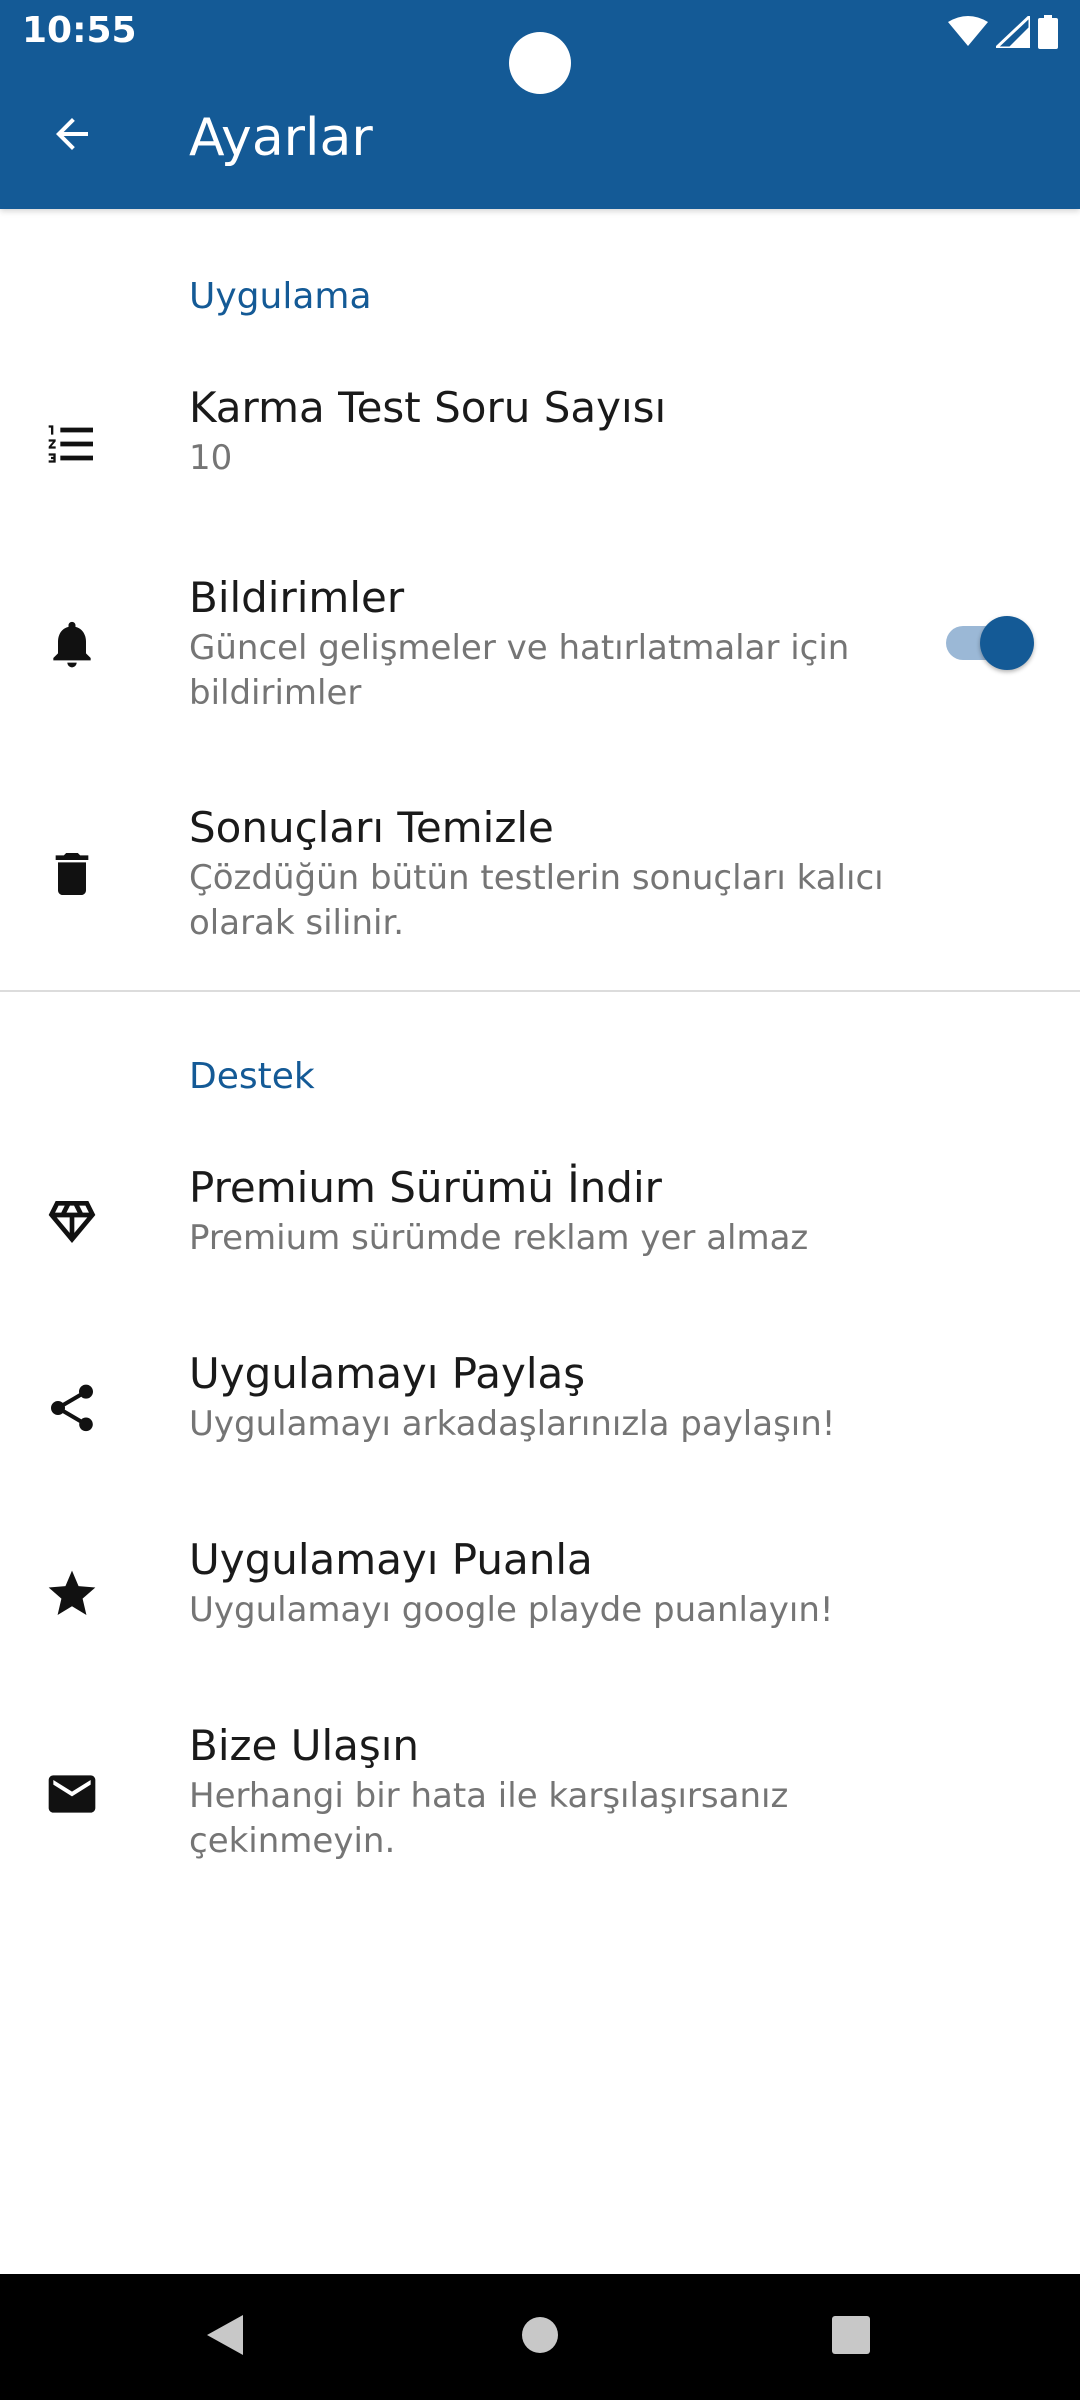  What do you see at coordinates (211, 458) in the screenshot?
I see `pref-summary: 10` at bounding box center [211, 458].